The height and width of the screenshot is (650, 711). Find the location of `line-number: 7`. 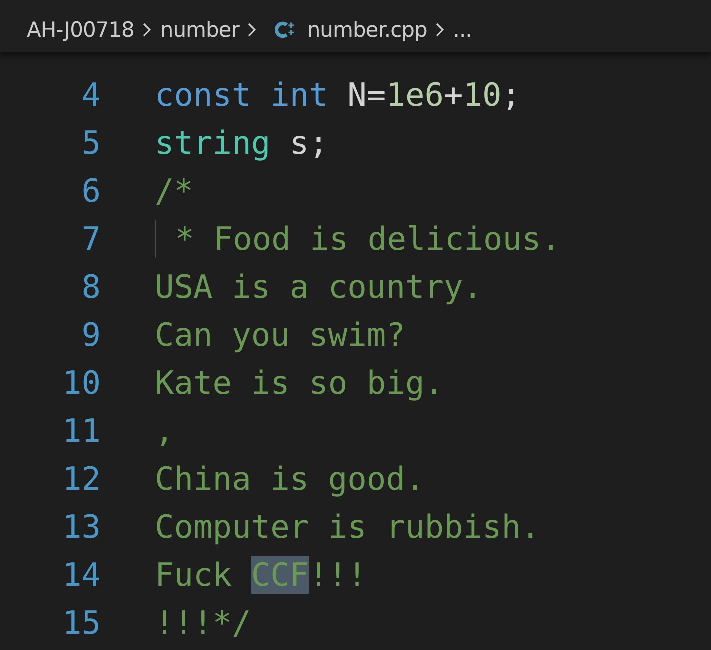

line-number: 7 is located at coordinates (90, 239).